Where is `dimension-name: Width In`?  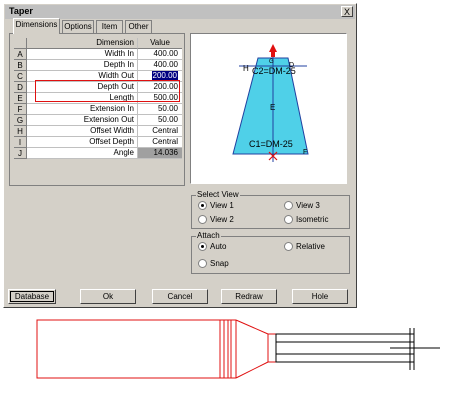 dimension-name: Width In is located at coordinates (82, 54).